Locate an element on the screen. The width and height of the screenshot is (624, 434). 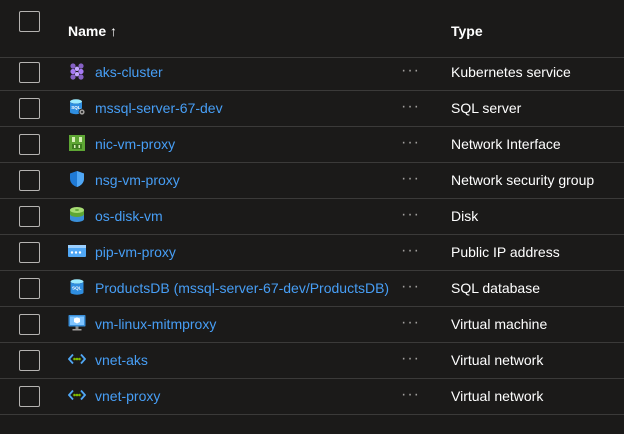
network-interface-icon is located at coordinates (77, 143).